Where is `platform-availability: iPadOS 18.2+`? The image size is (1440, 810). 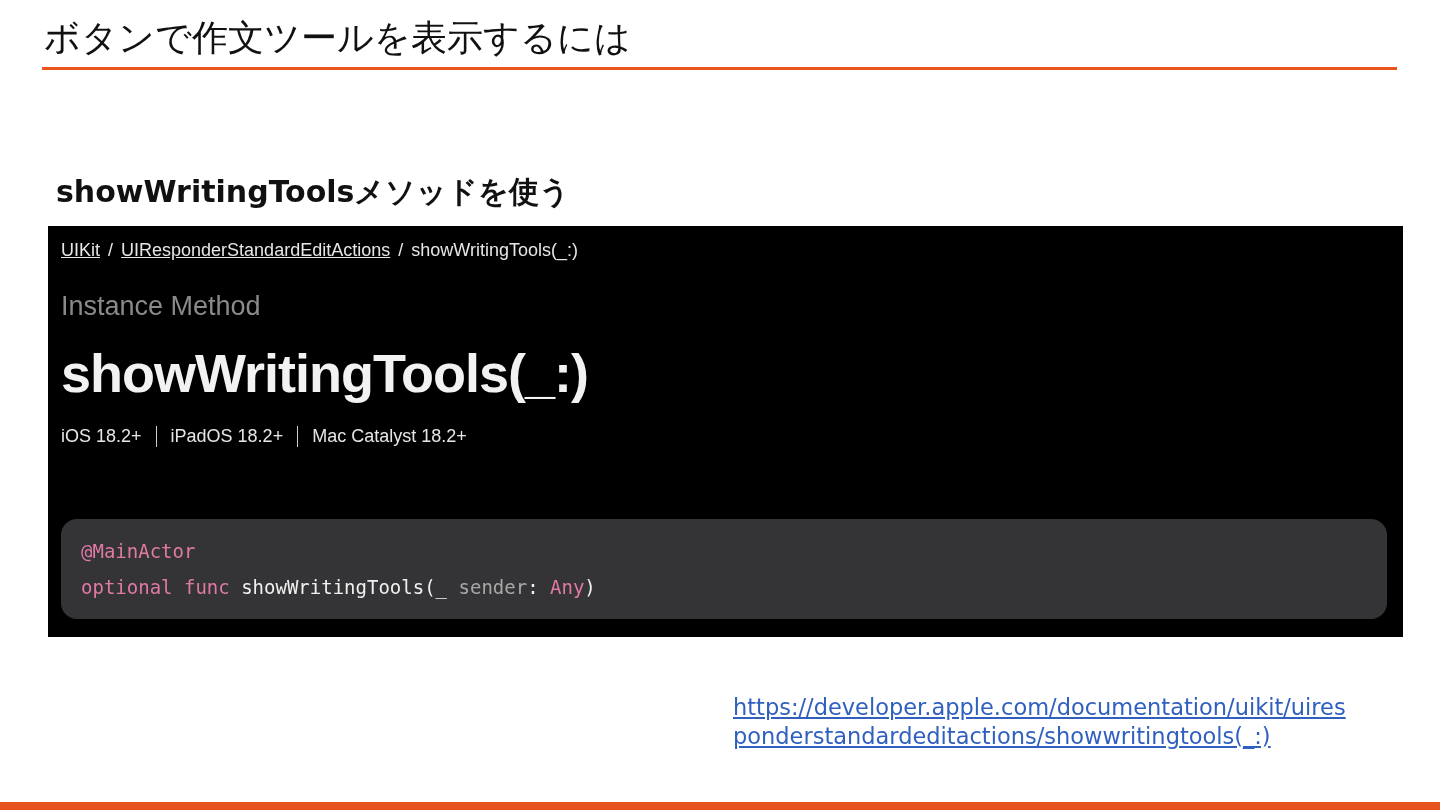
platform-availability: iPadOS 18.2+ is located at coordinates (226, 436).